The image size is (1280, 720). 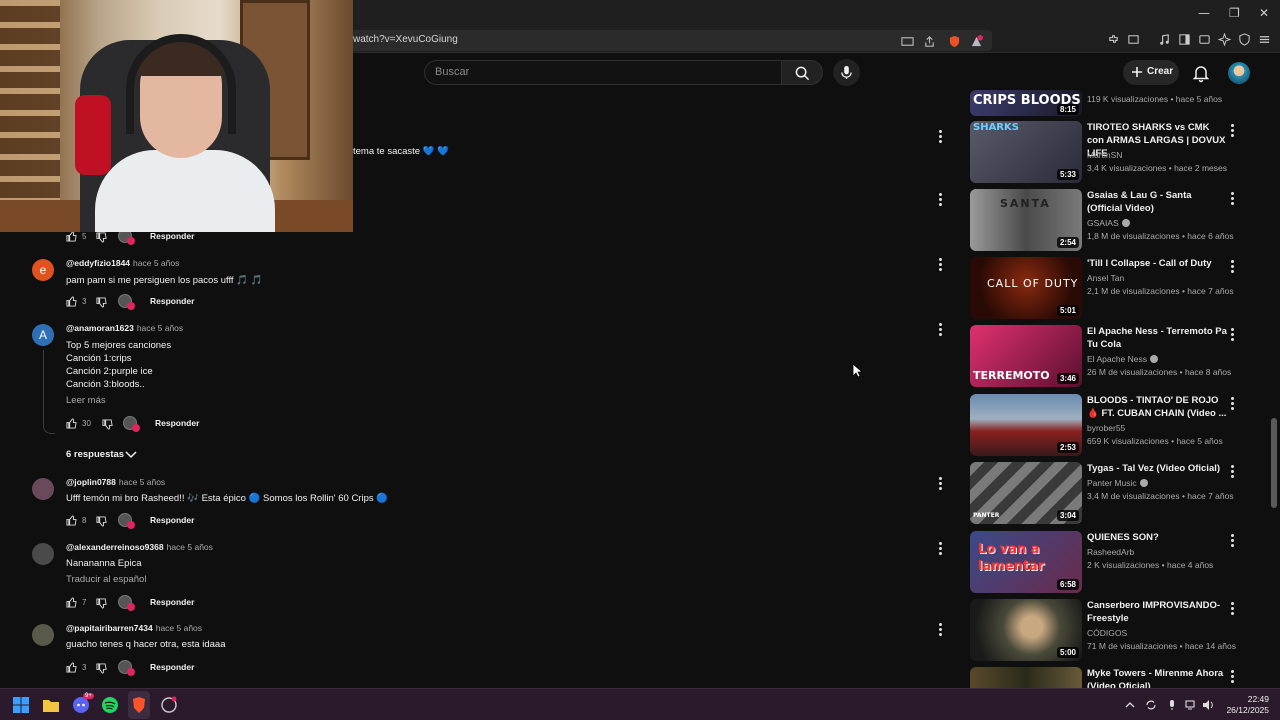 I want to click on windows-start-icon, so click(x=21, y=705).